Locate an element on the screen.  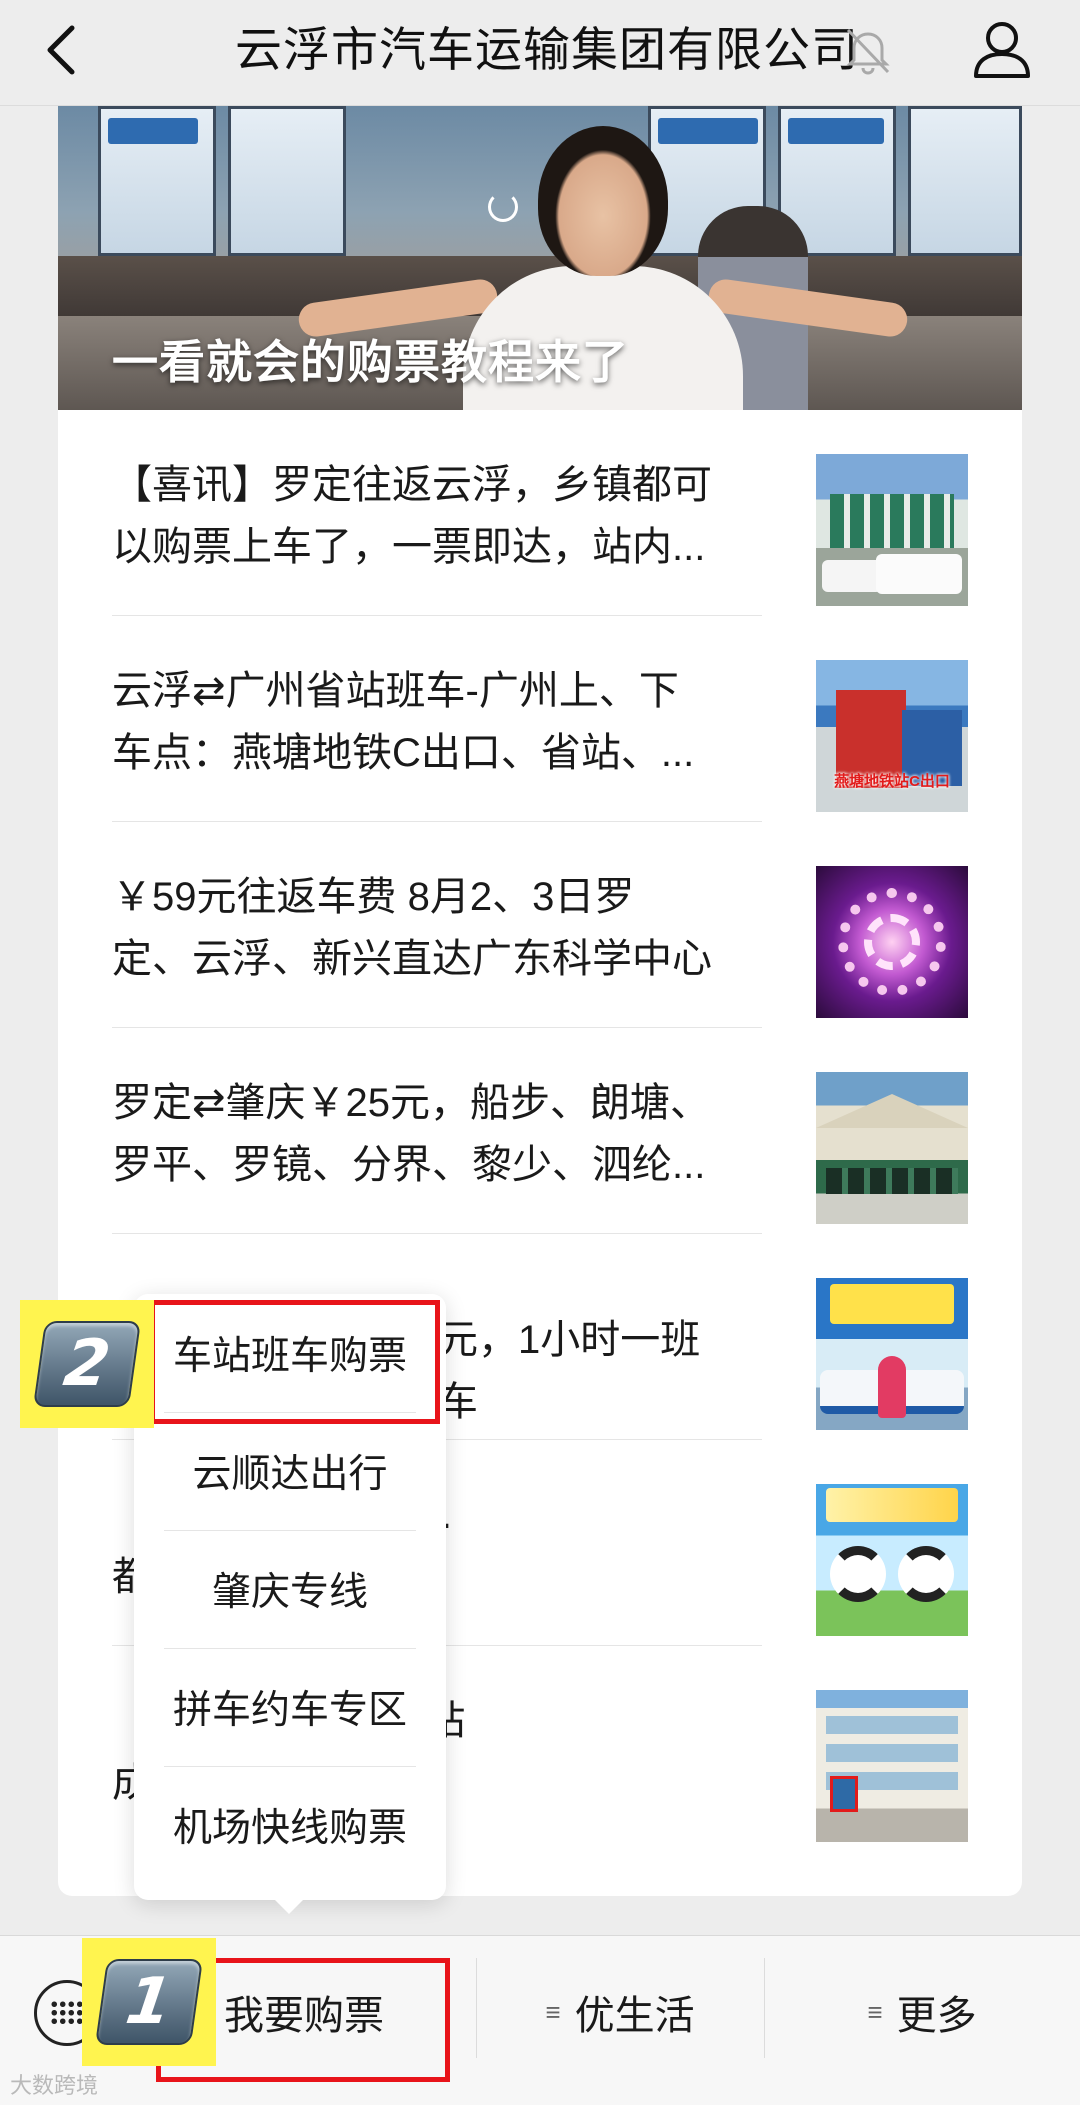
article-title: 元，1小时一班车 is located at coordinates (569, 1371).